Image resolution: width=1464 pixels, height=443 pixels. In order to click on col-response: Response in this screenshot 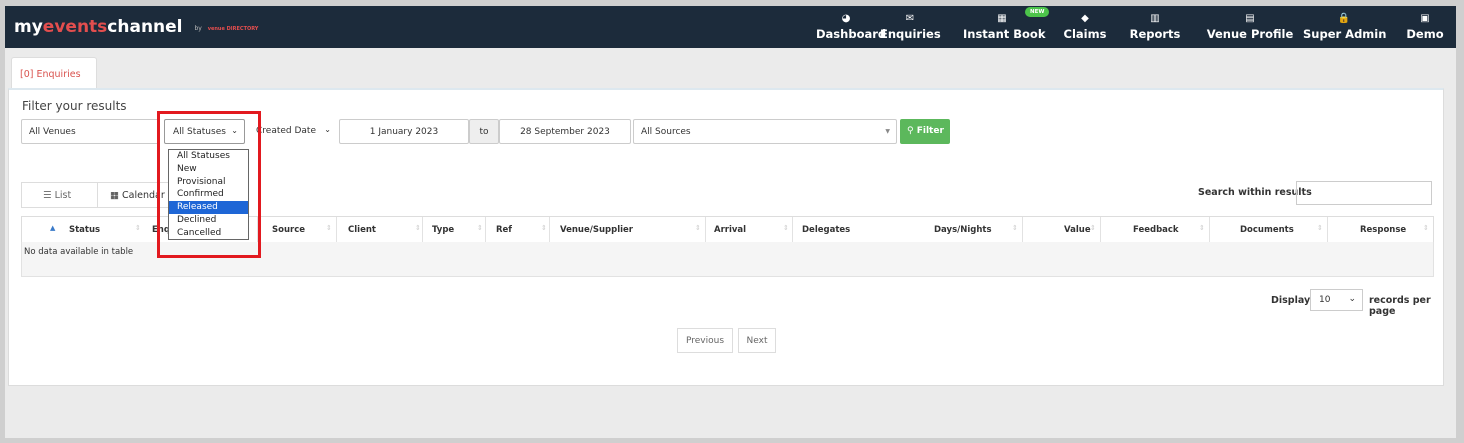, I will do `click(1383, 230)`.